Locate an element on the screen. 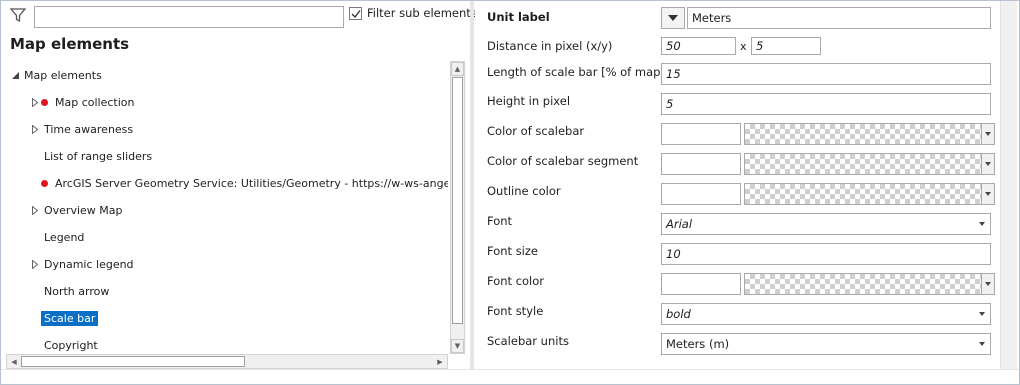  tree-item: North arrow is located at coordinates (70, 291).